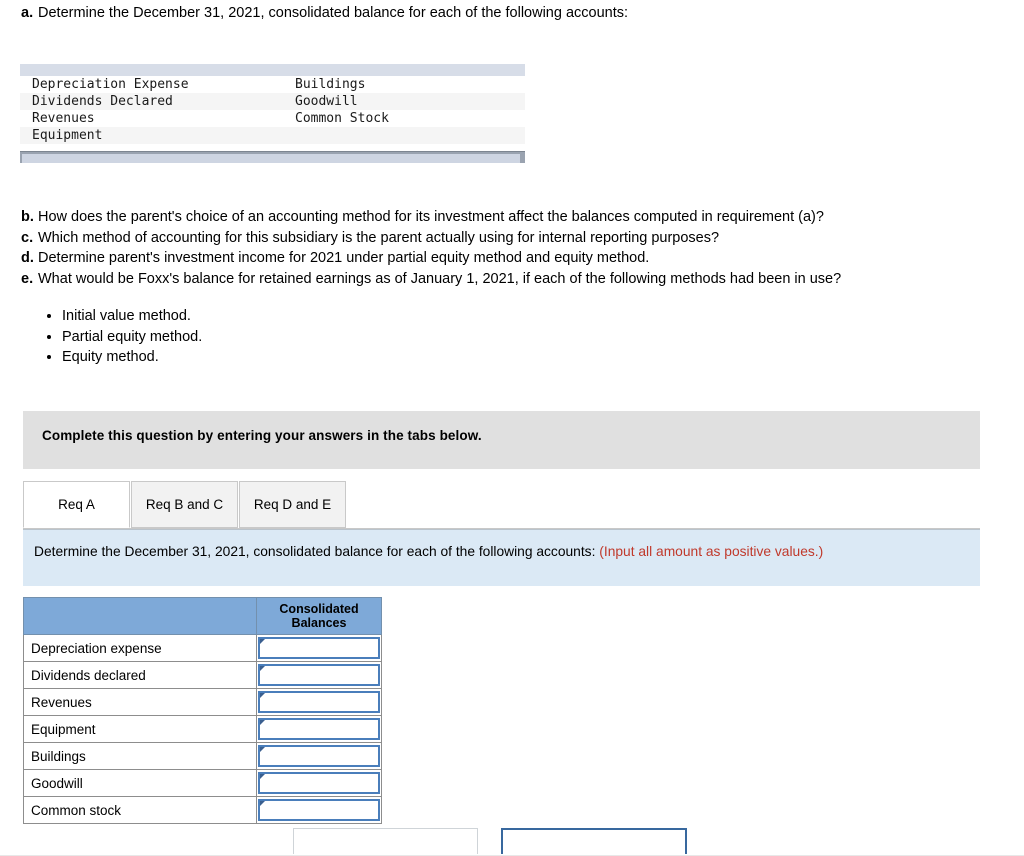 This screenshot has width=1024, height=856. I want to click on list-item: Initial value method., so click(132, 316).